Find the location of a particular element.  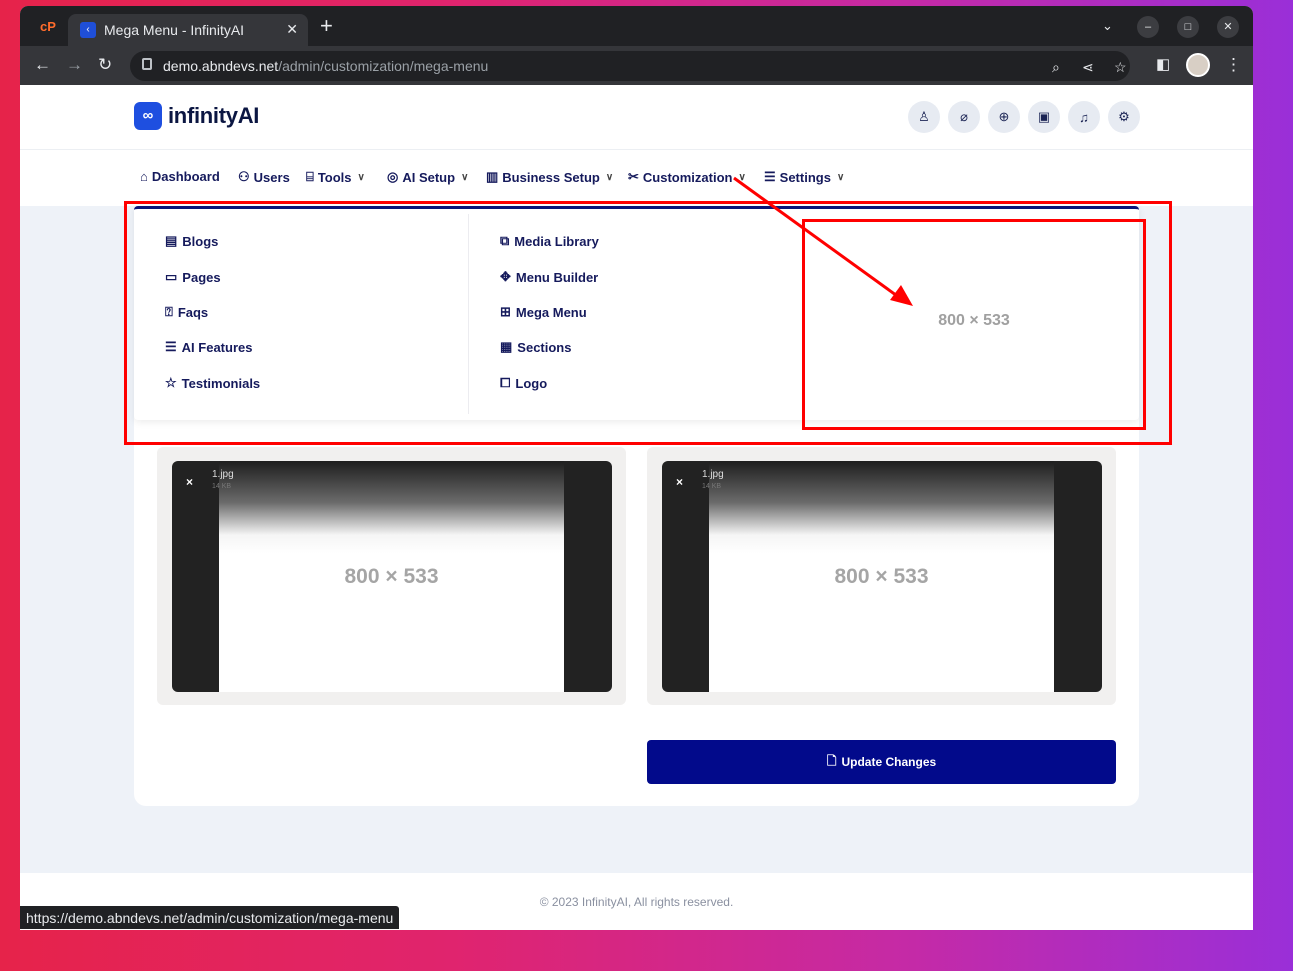

arrow-head is located at coordinates (901, 295).